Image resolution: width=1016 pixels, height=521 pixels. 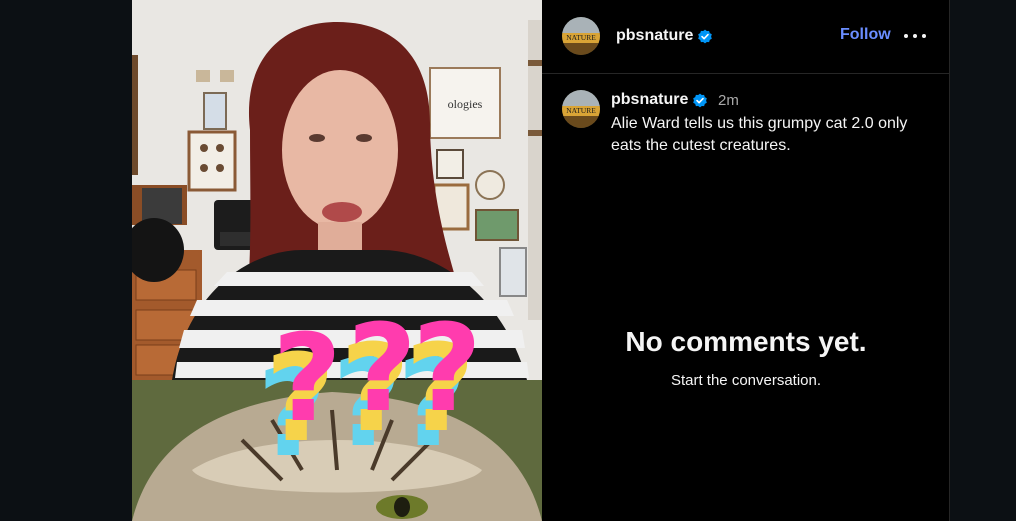 I want to click on no-comments-title: No comments yet., so click(x=746, y=341).